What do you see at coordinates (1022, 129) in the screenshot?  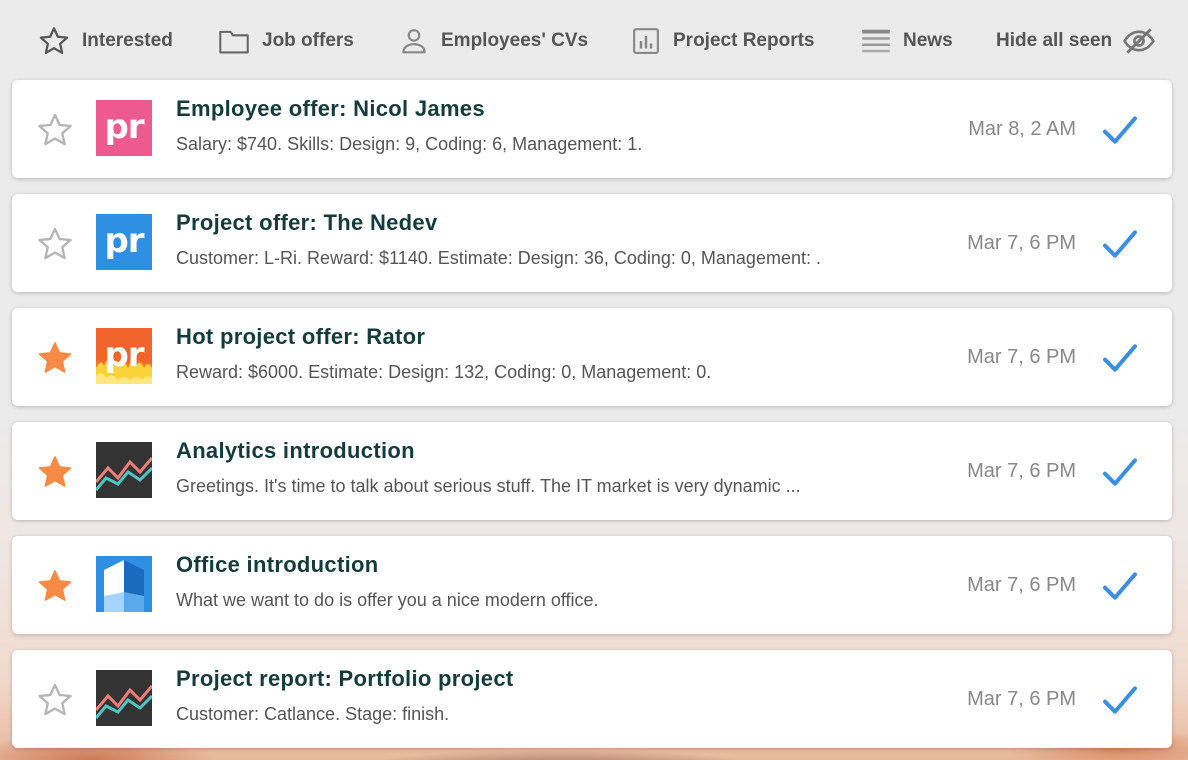 I see `item-date: Mar 8, 2 AM` at bounding box center [1022, 129].